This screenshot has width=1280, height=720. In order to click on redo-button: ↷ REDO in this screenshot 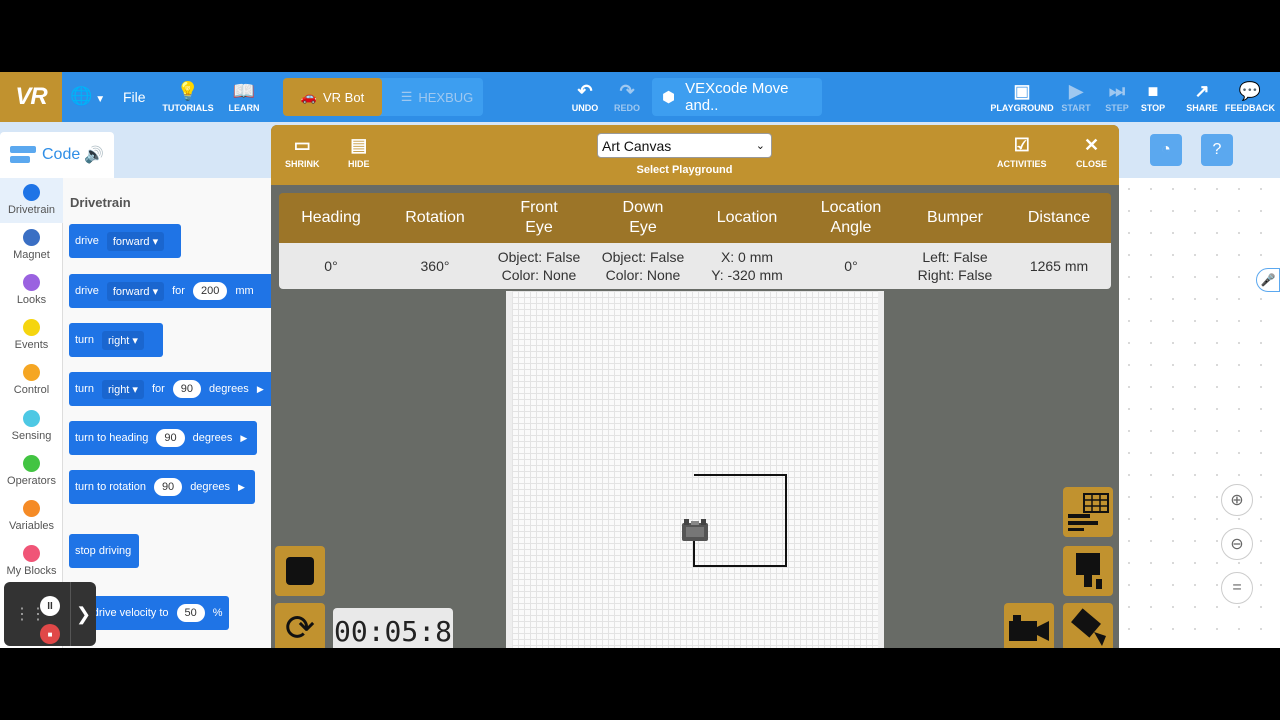, I will do `click(627, 97)`.